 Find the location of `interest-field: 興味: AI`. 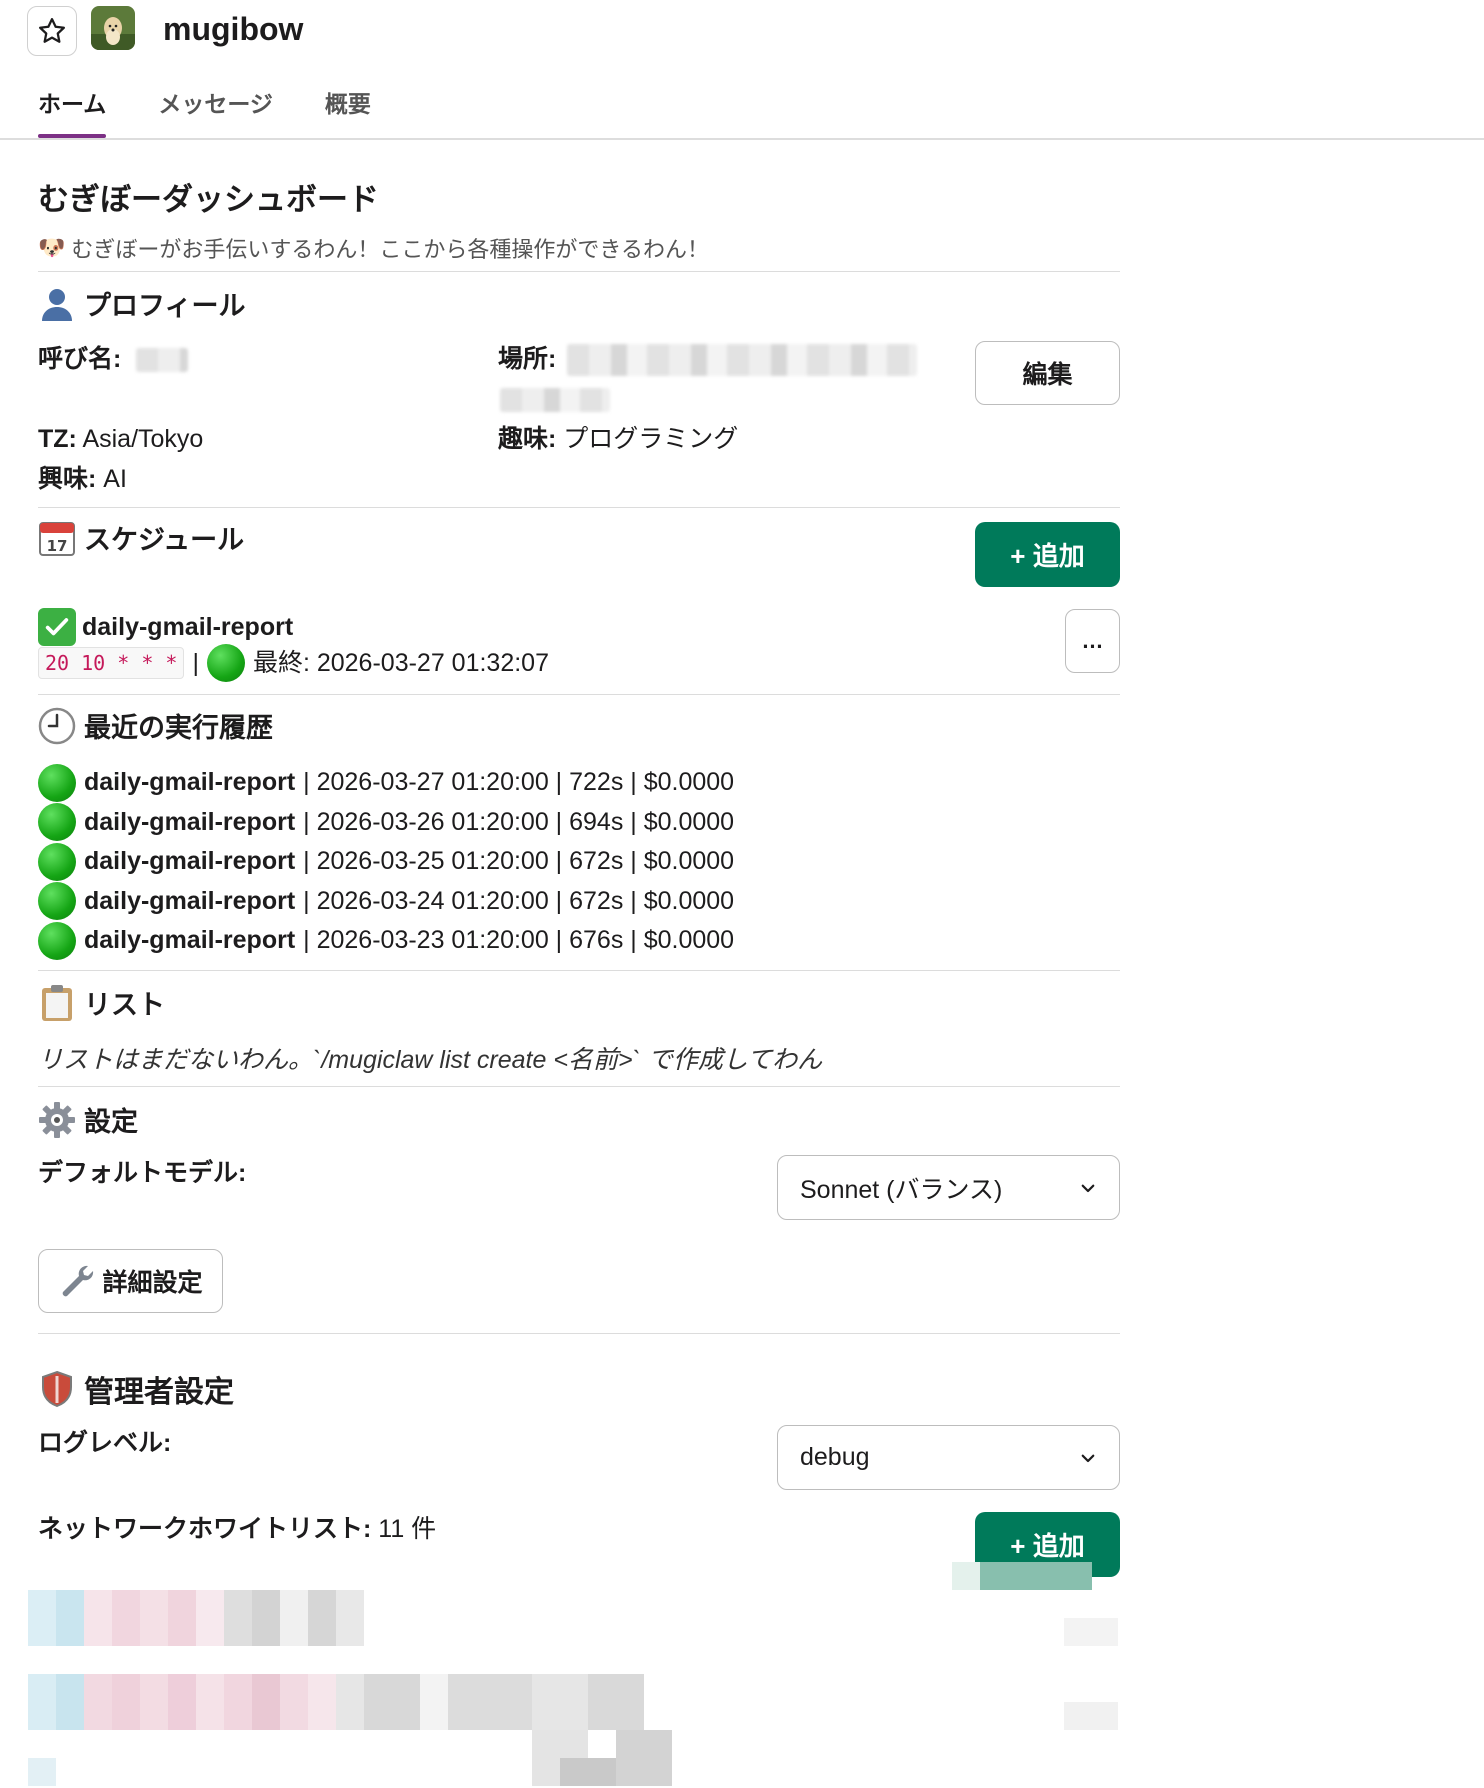

interest-field: 興味: AI is located at coordinates (82, 479).